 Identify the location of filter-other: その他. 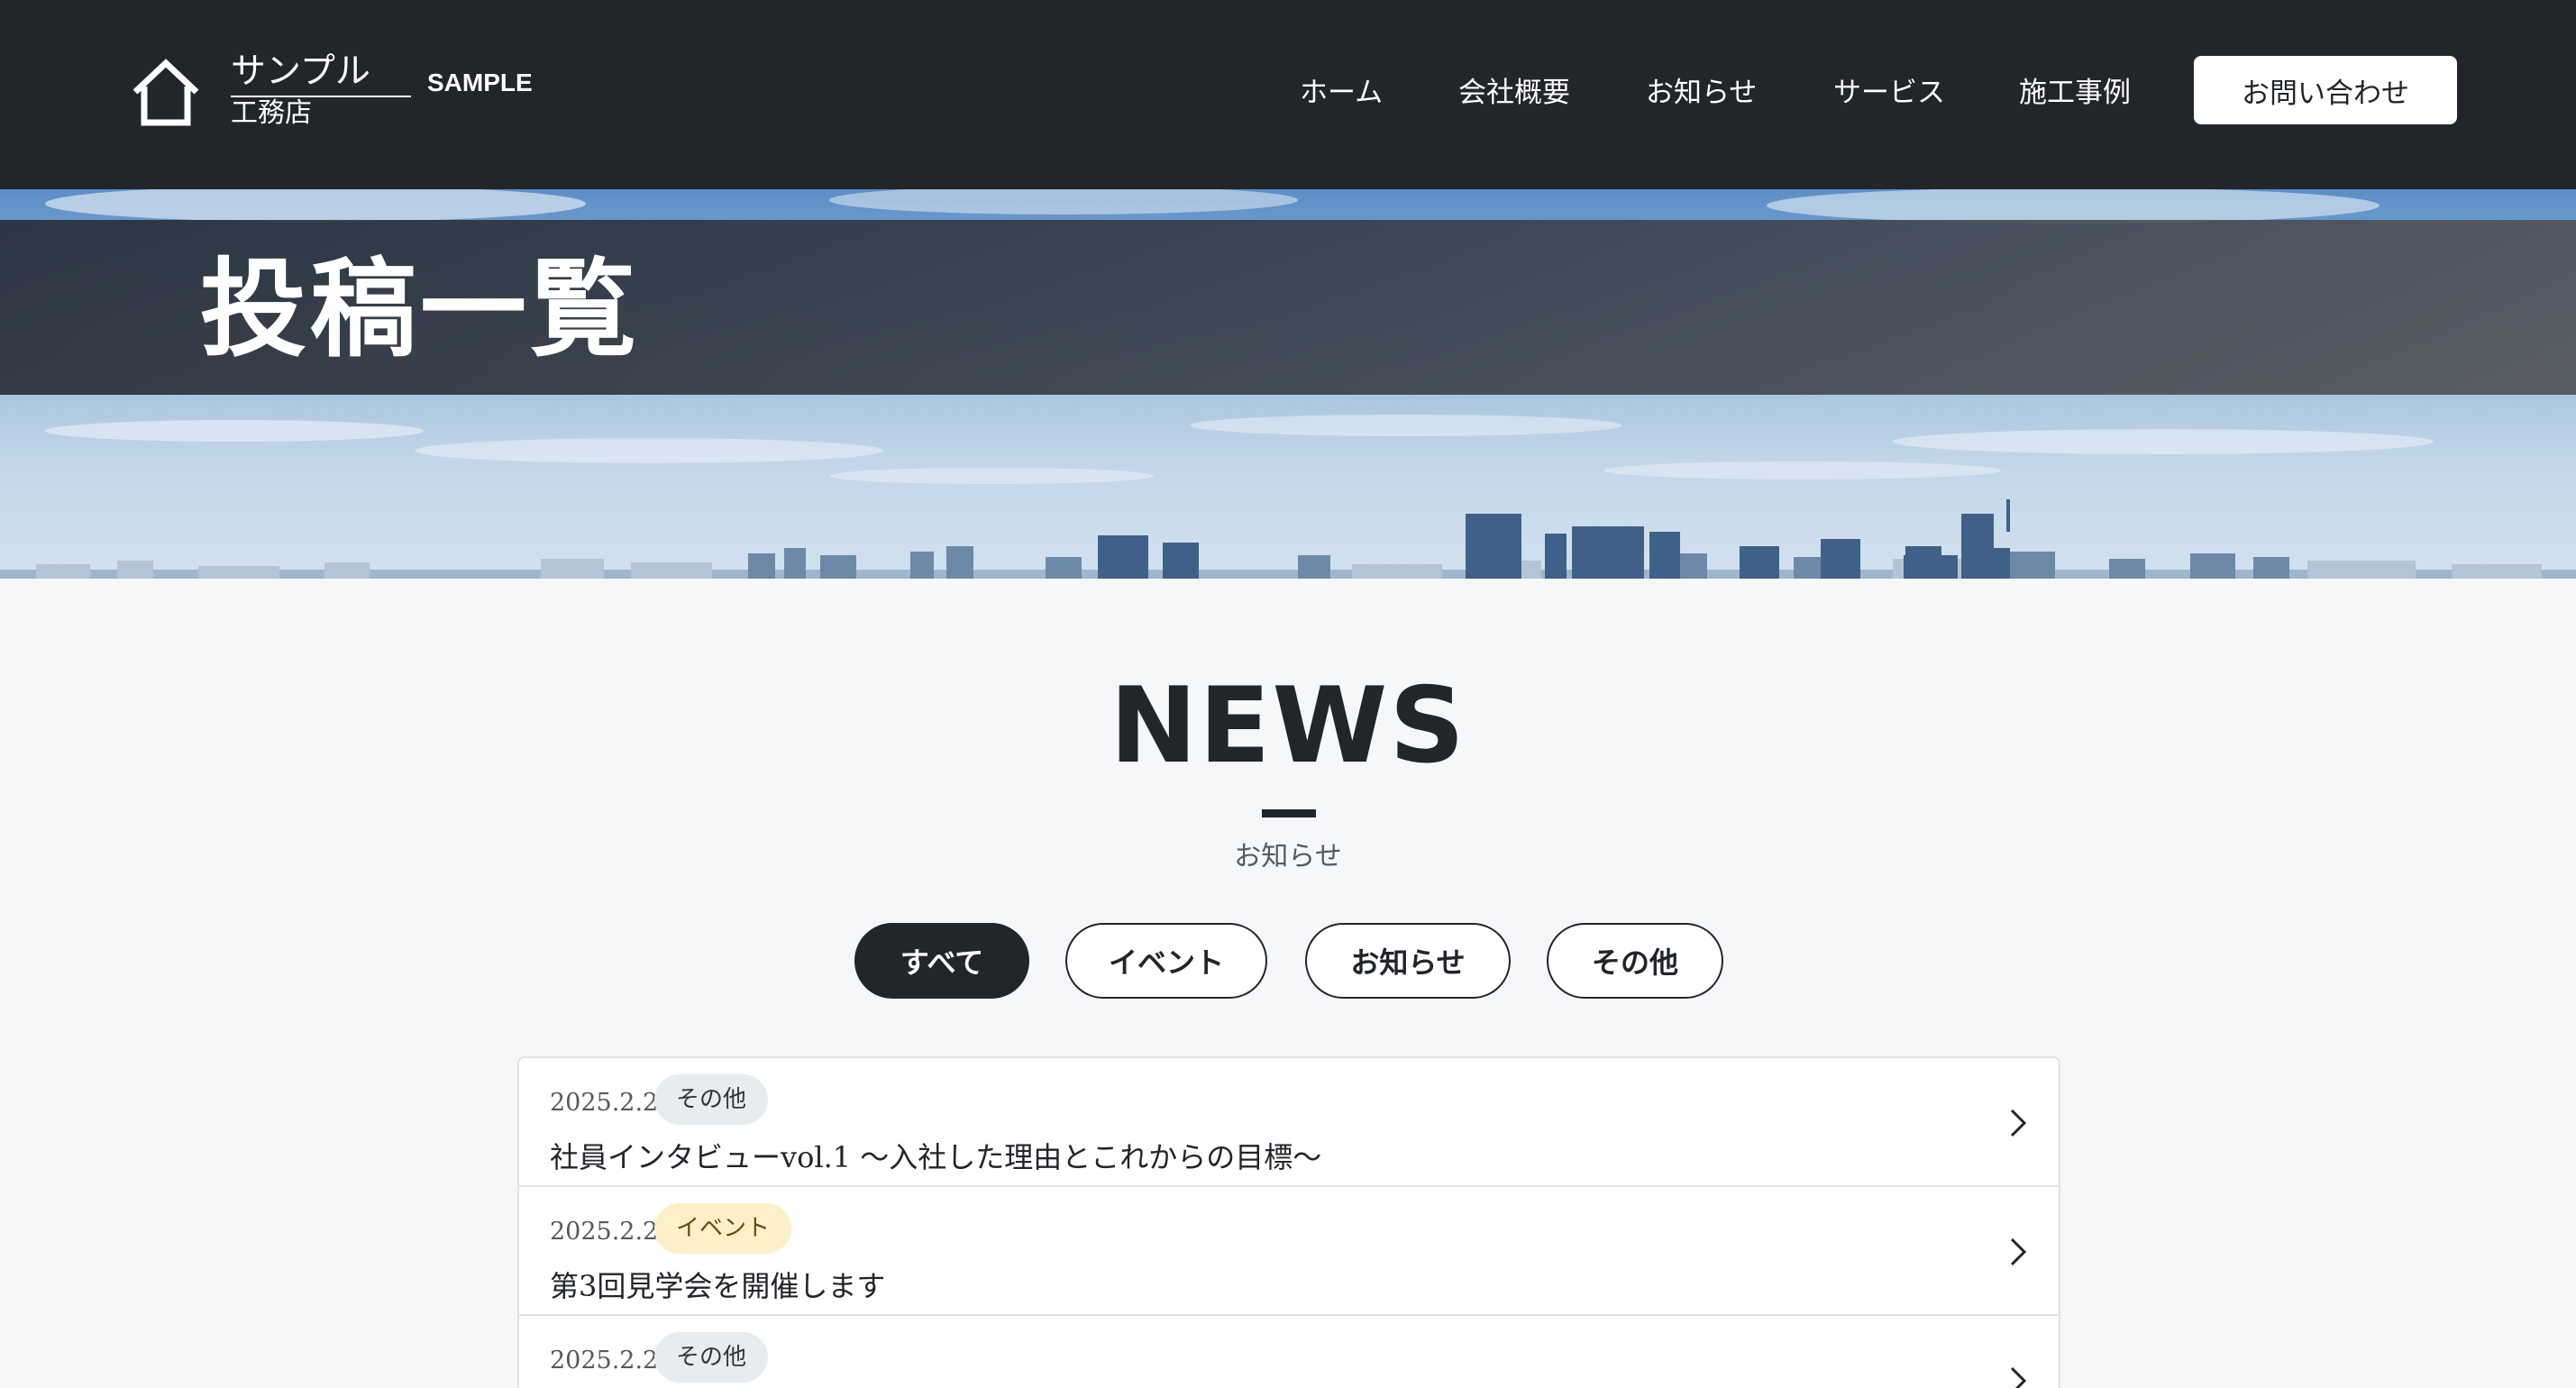
(1635, 961).